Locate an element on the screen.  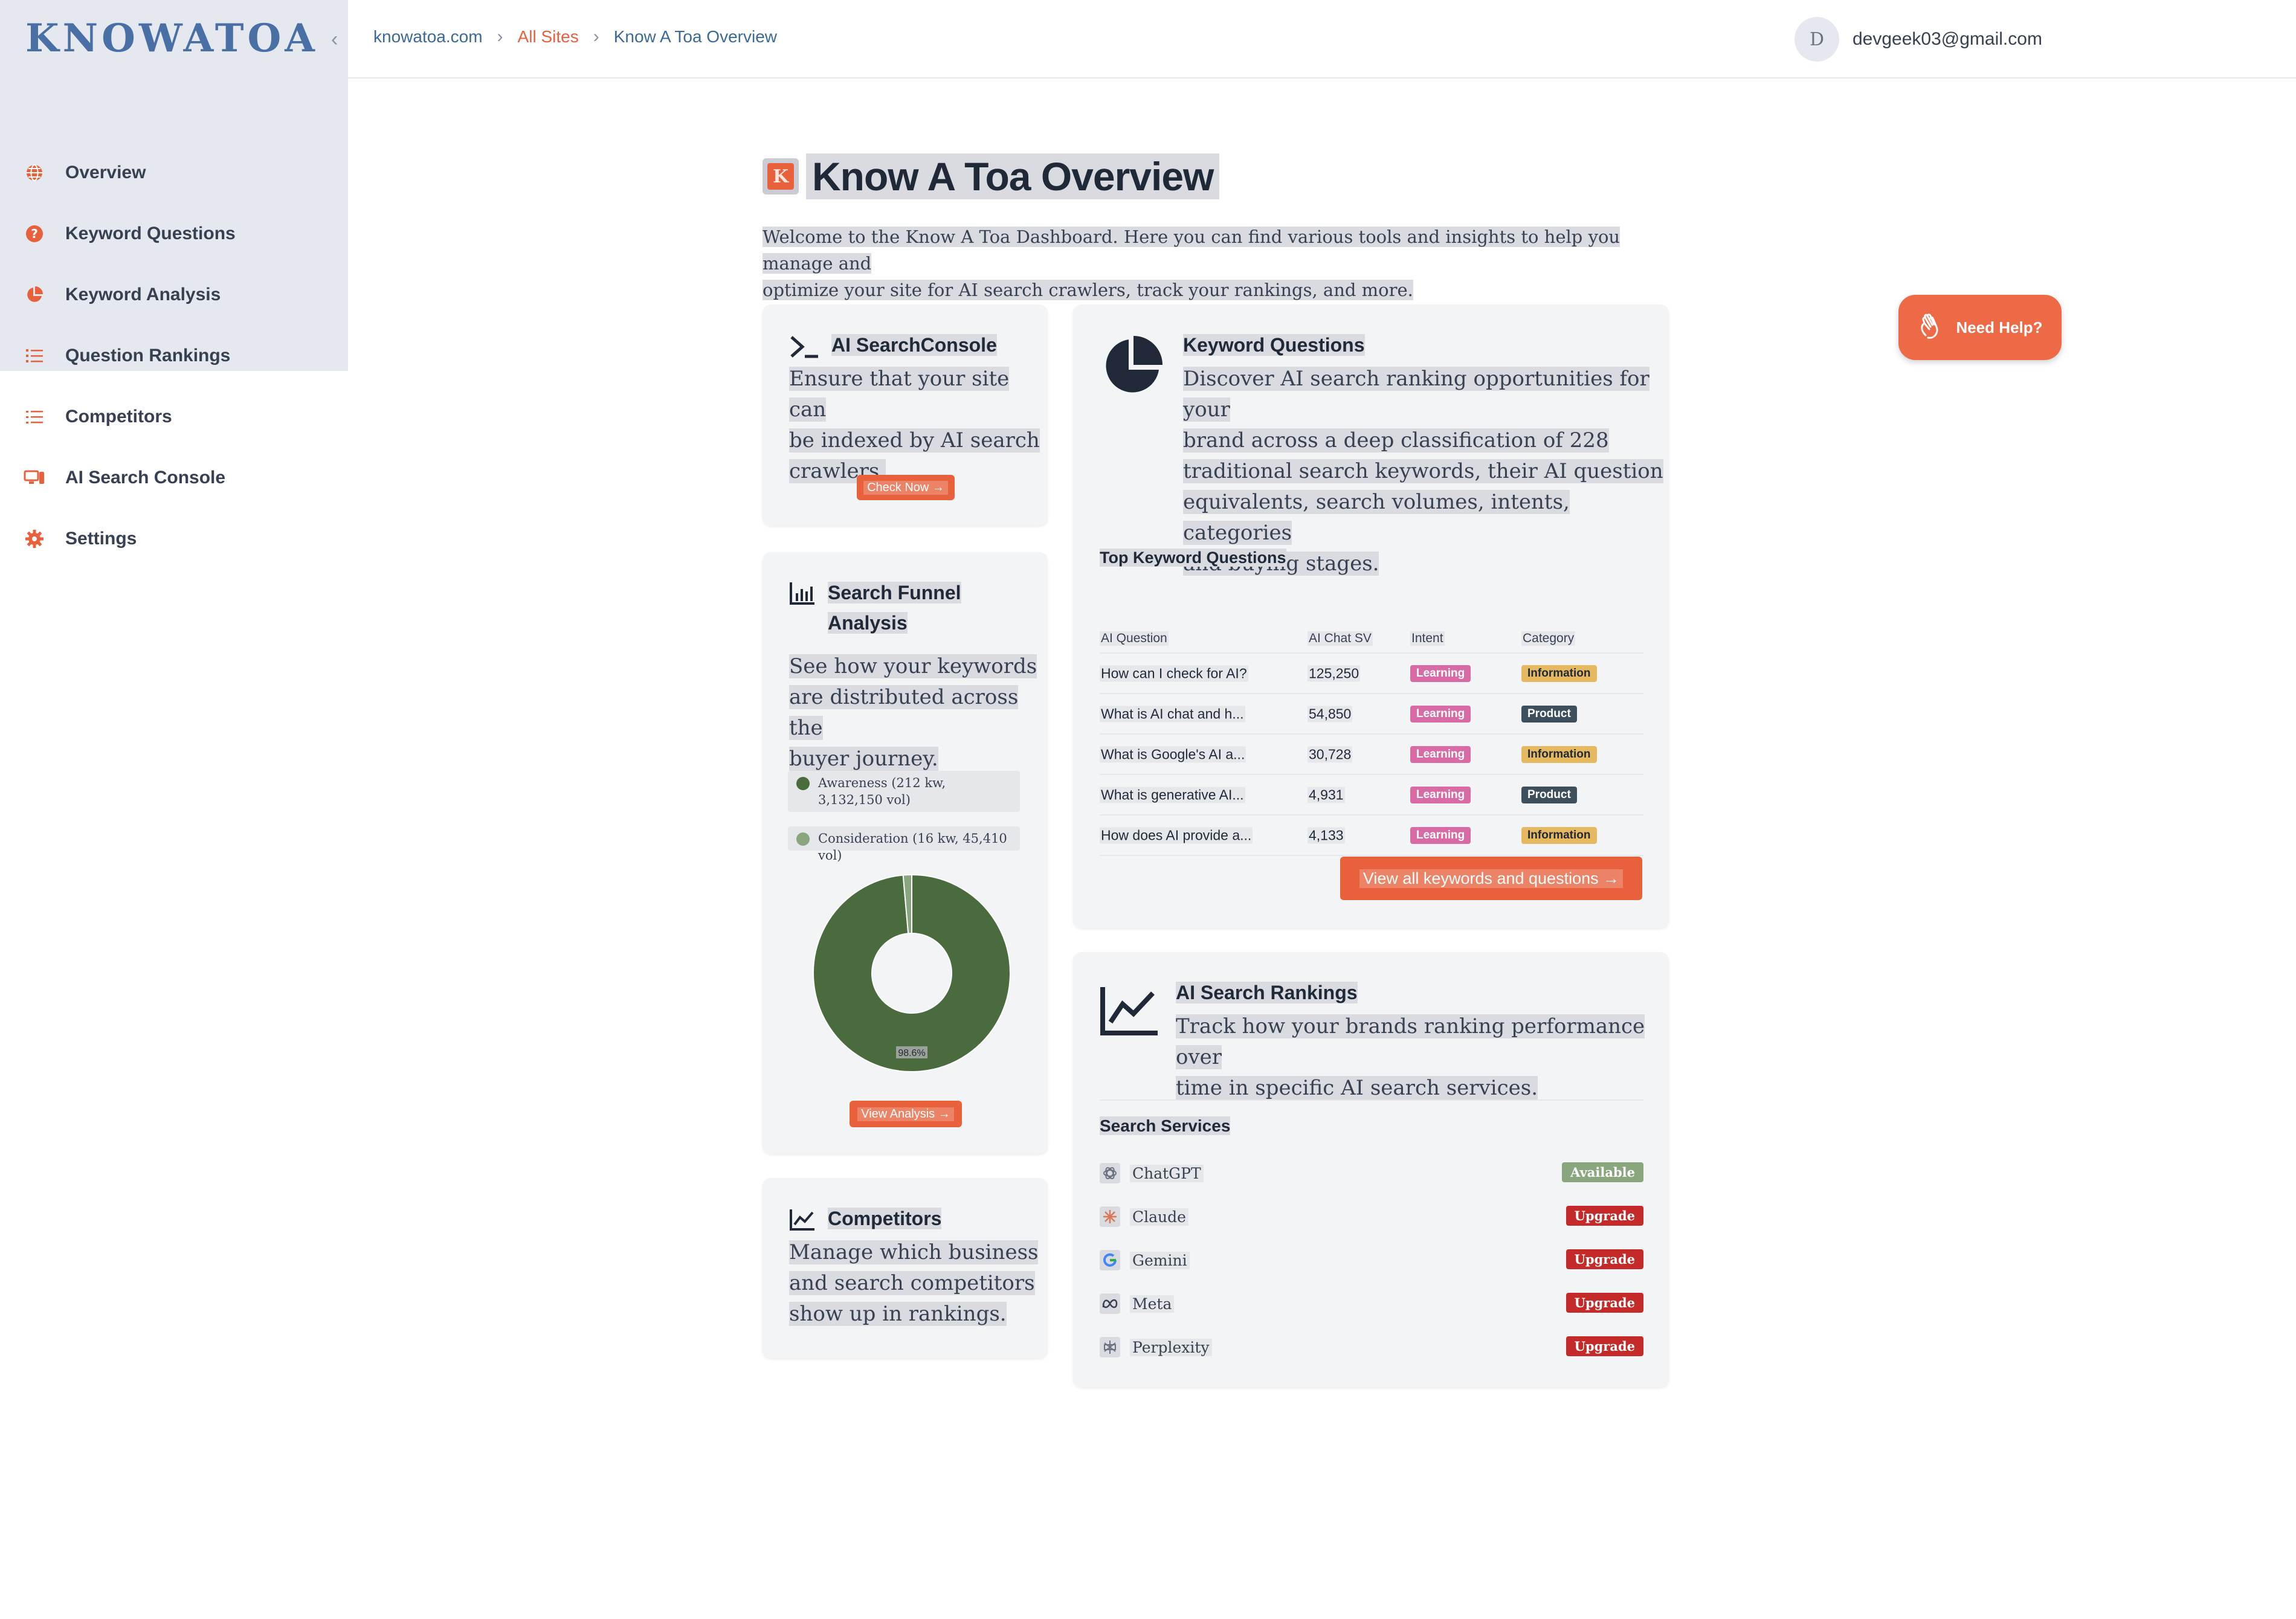
sidebar-item-overview: Overview is located at coordinates (84, 173).